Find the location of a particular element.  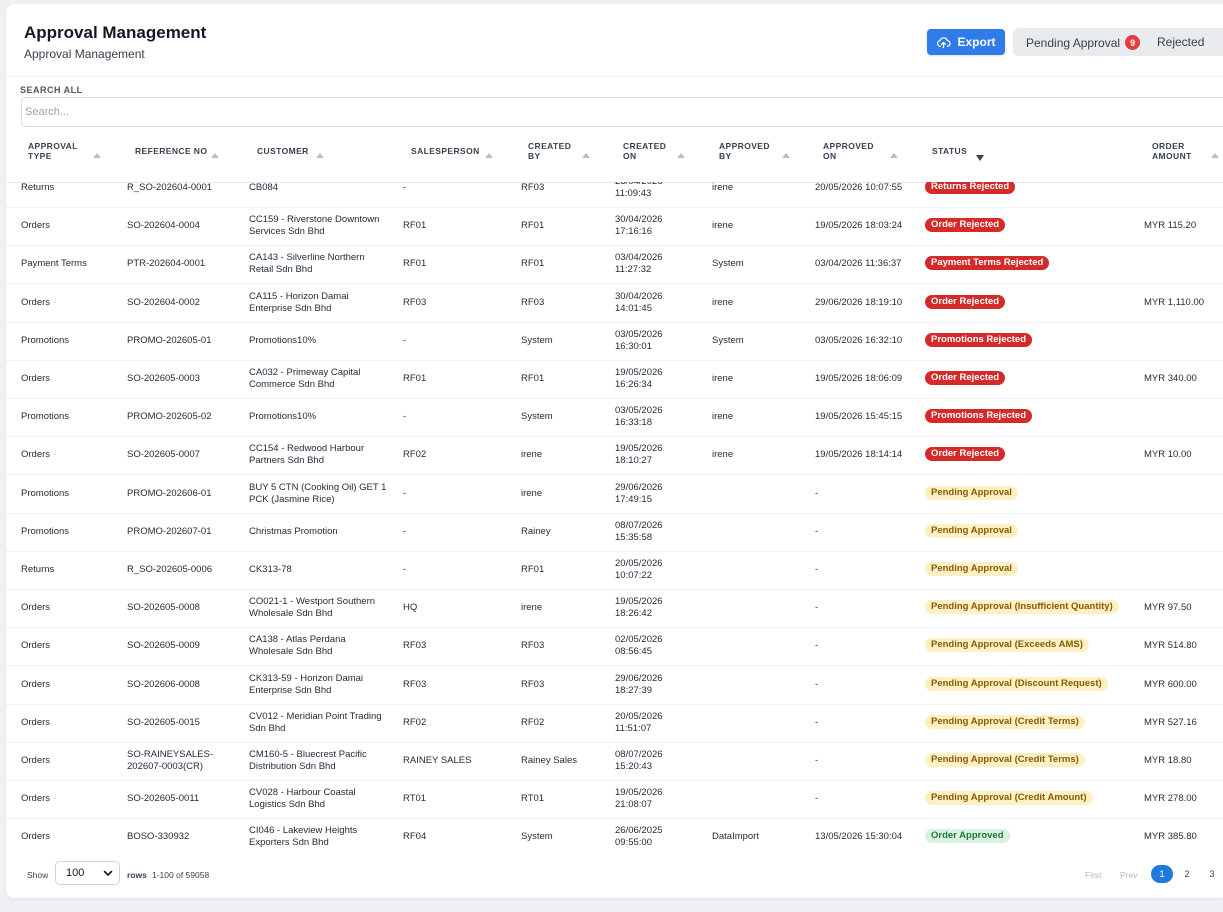

cell-approval-type: Promotions is located at coordinates (45, 340).